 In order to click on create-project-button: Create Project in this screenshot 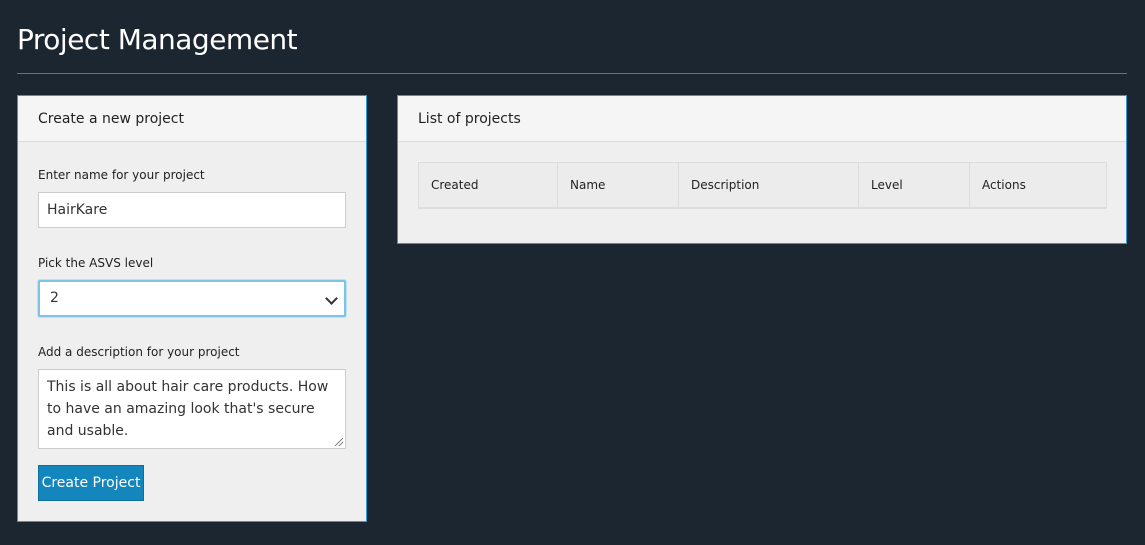, I will do `click(91, 483)`.